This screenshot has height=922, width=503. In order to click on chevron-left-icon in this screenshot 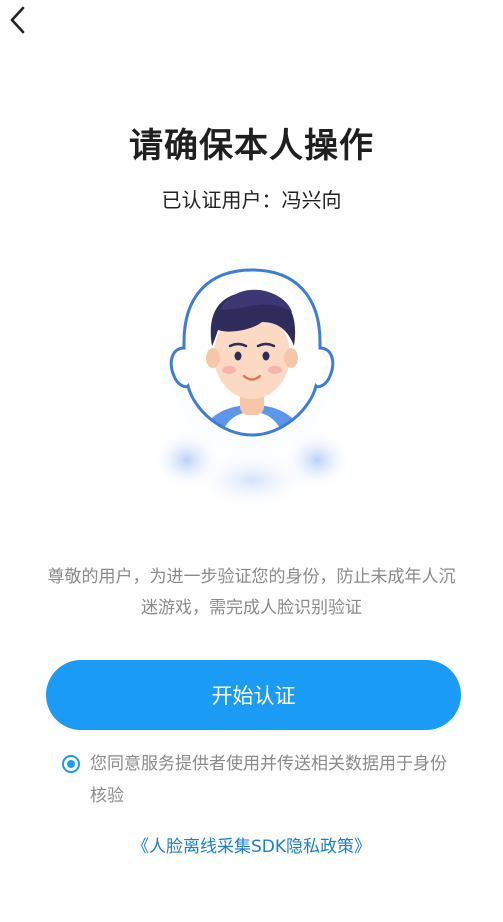, I will do `click(17, 20)`.